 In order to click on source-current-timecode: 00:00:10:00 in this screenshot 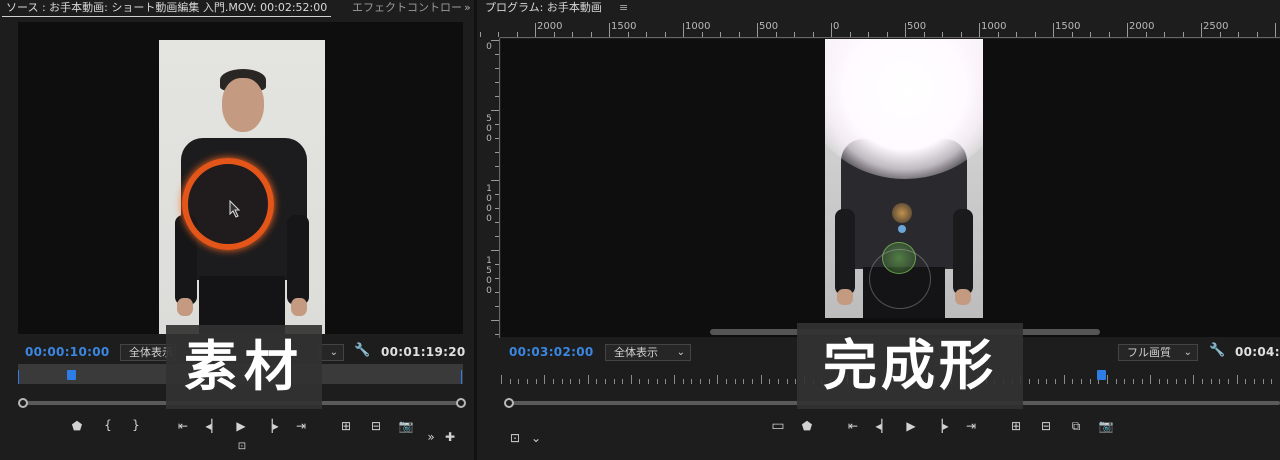, I will do `click(67, 352)`.